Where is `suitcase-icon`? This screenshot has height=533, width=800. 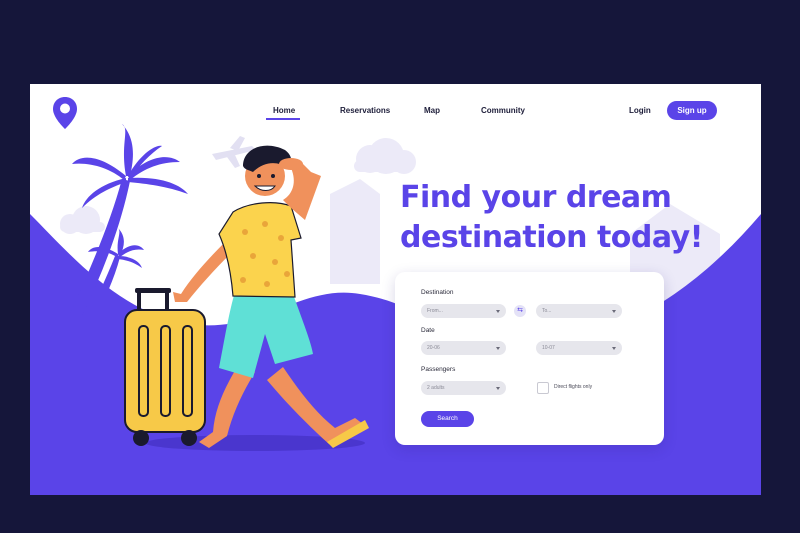 suitcase-icon is located at coordinates (165, 367).